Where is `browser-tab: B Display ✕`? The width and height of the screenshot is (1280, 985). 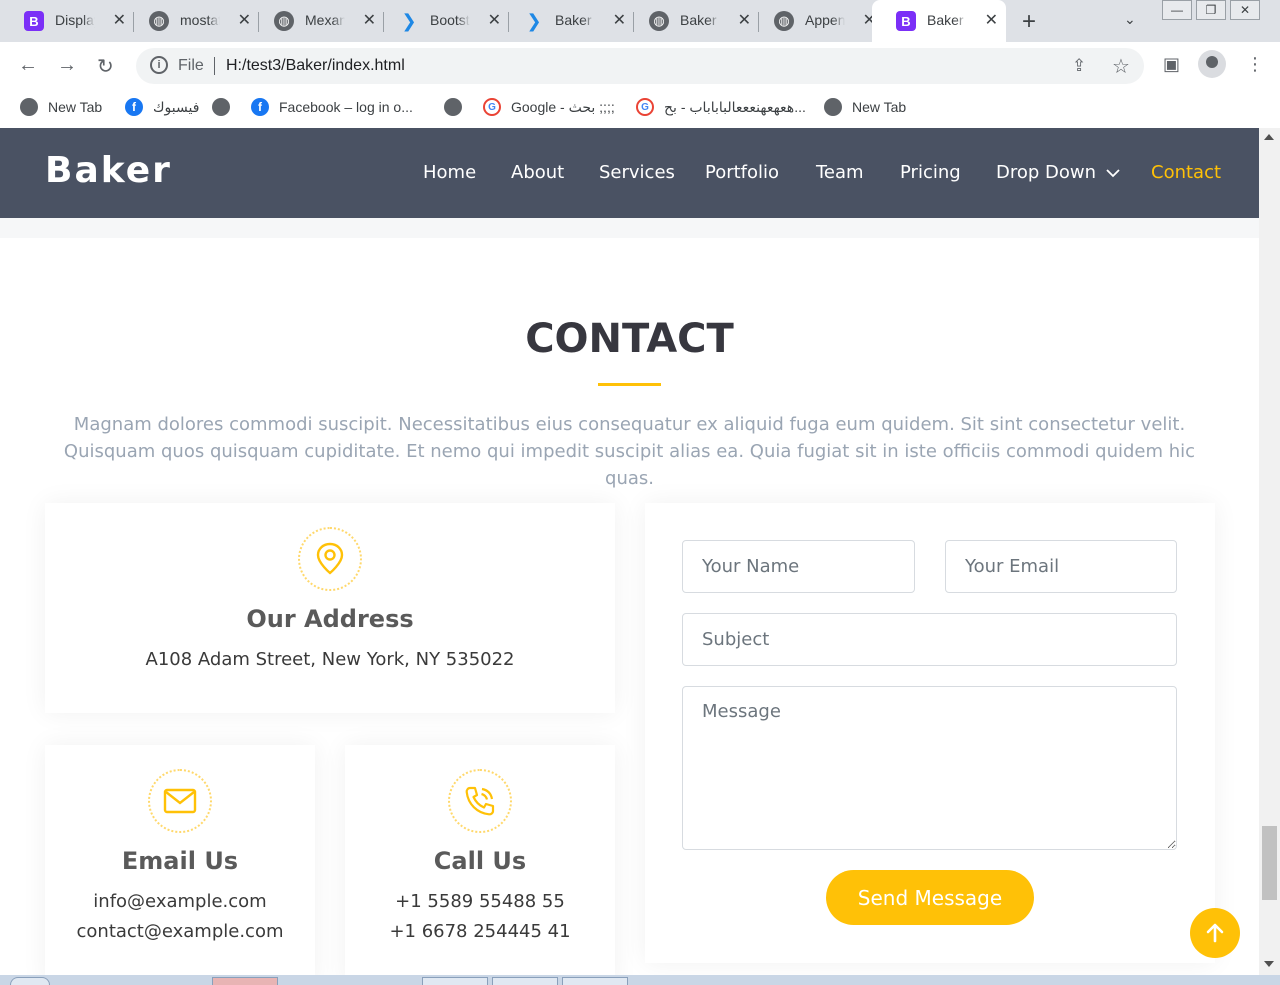
browser-tab: B Display ✕ is located at coordinates (67, 21).